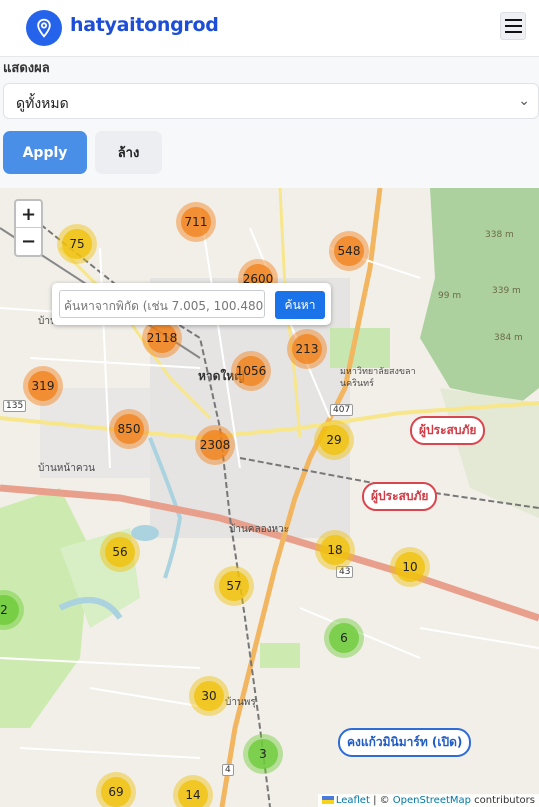  Describe the element at coordinates (513, 26) in the screenshot. I see `hamburger-menu-icon` at that location.